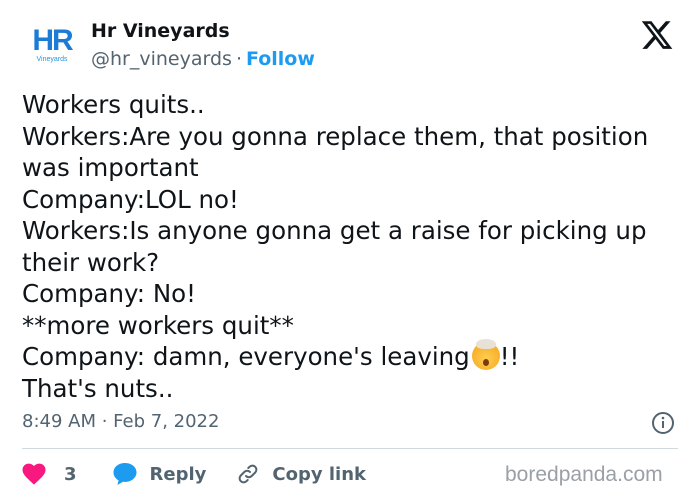  What do you see at coordinates (98, 388) in the screenshot?
I see `tweet-line: That's nuts..` at bounding box center [98, 388].